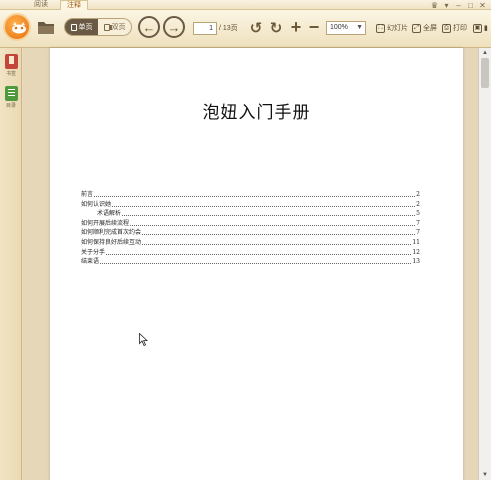 Image resolution: width=491 pixels, height=480 pixels. Describe the element at coordinates (424, 28) in the screenshot. I see `fullscreen-button: ⤢ 全屏` at that location.